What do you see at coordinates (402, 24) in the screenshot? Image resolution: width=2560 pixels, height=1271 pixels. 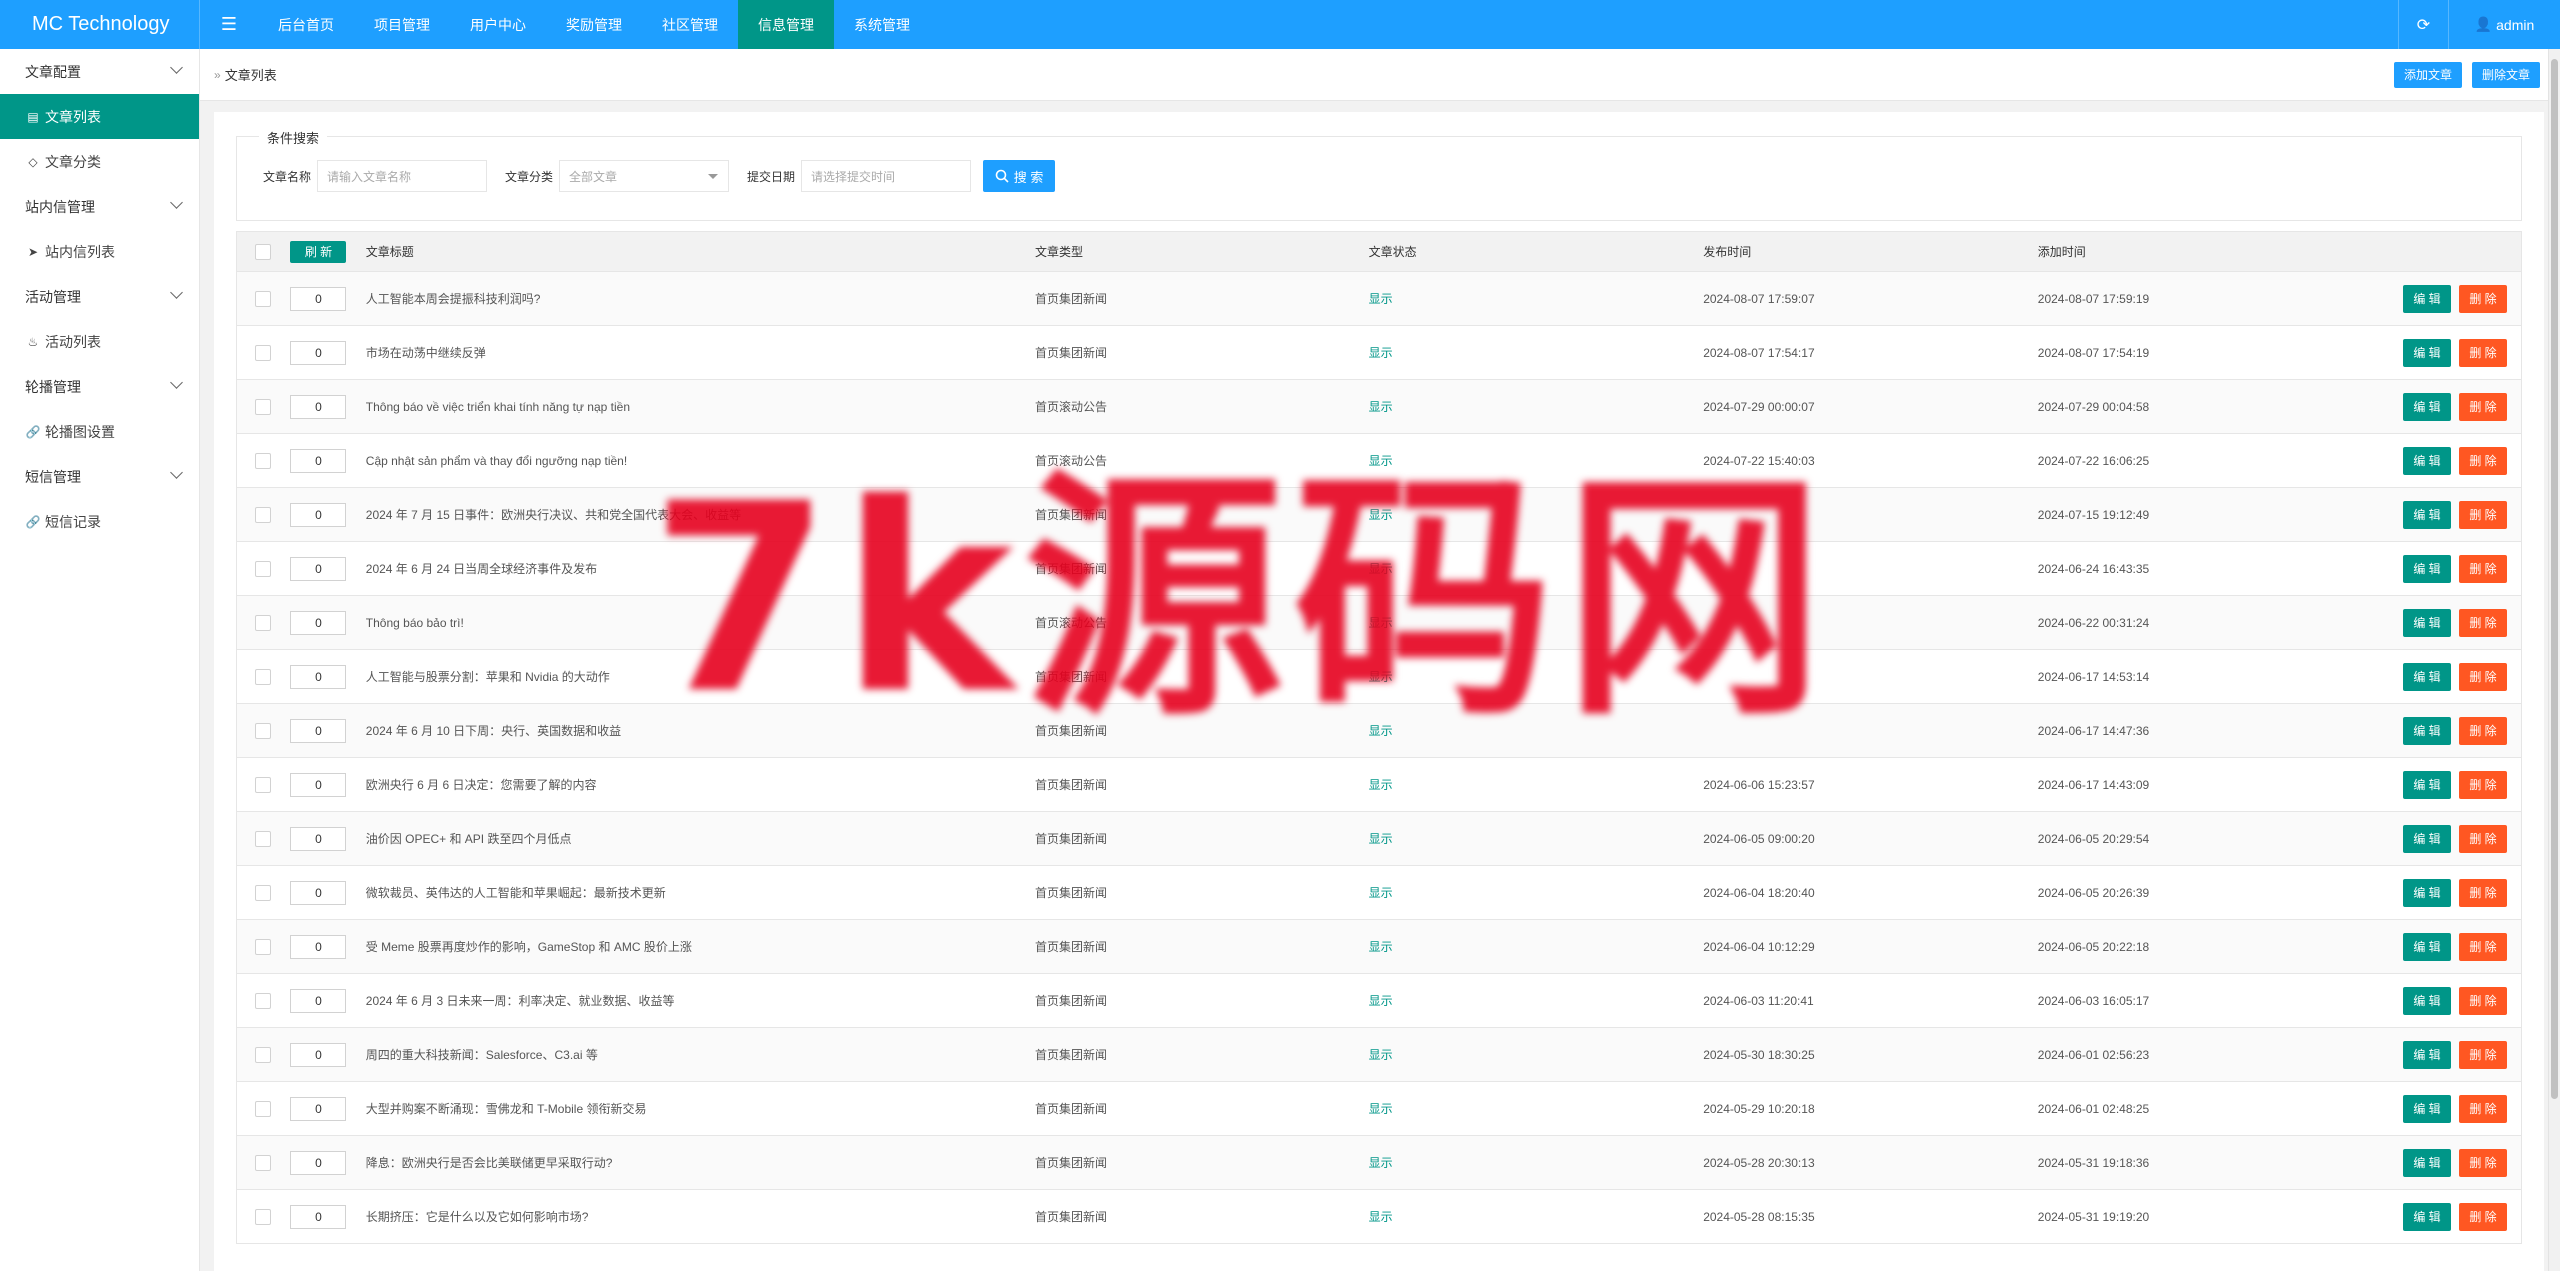 I see `top-nav-item: 项目管理` at bounding box center [402, 24].